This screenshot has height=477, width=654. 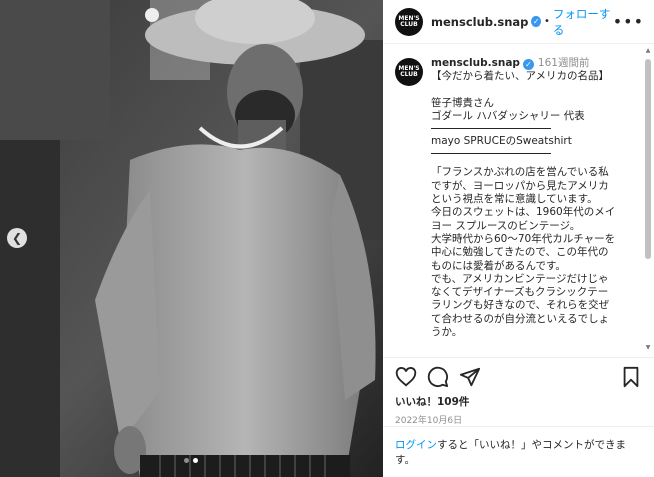 What do you see at coordinates (518, 447) in the screenshot?
I see `login-prompt: ログインすると「いいね！」やコメントができます。` at bounding box center [518, 447].